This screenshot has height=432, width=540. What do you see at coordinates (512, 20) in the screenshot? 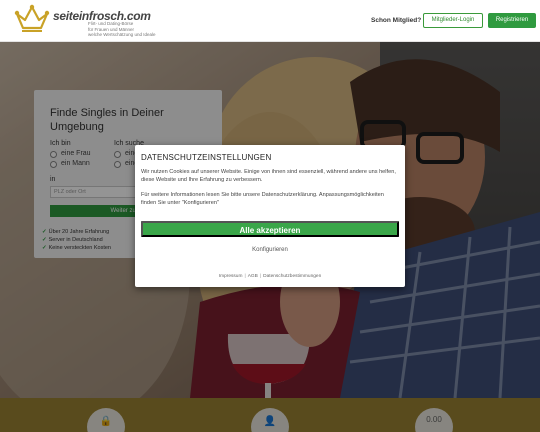
I see `register-button: Registrieren` at bounding box center [512, 20].